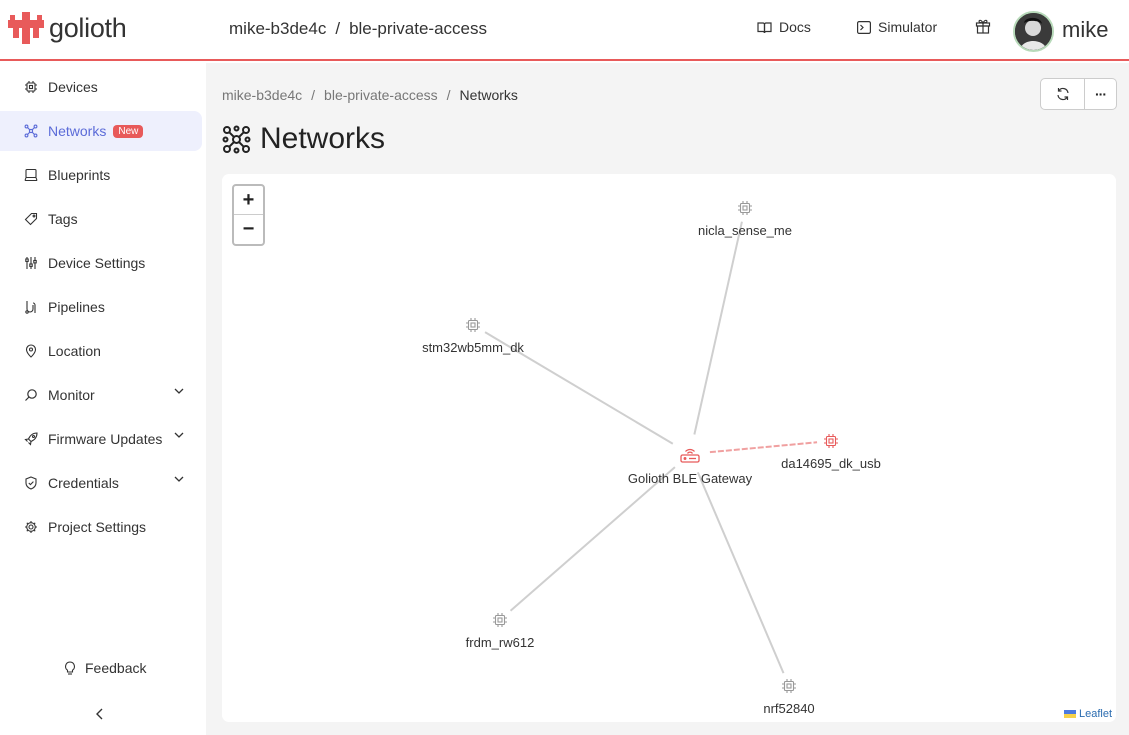 The image size is (1129, 735). Describe the element at coordinates (128, 131) in the screenshot. I see `new-badge: New` at that location.